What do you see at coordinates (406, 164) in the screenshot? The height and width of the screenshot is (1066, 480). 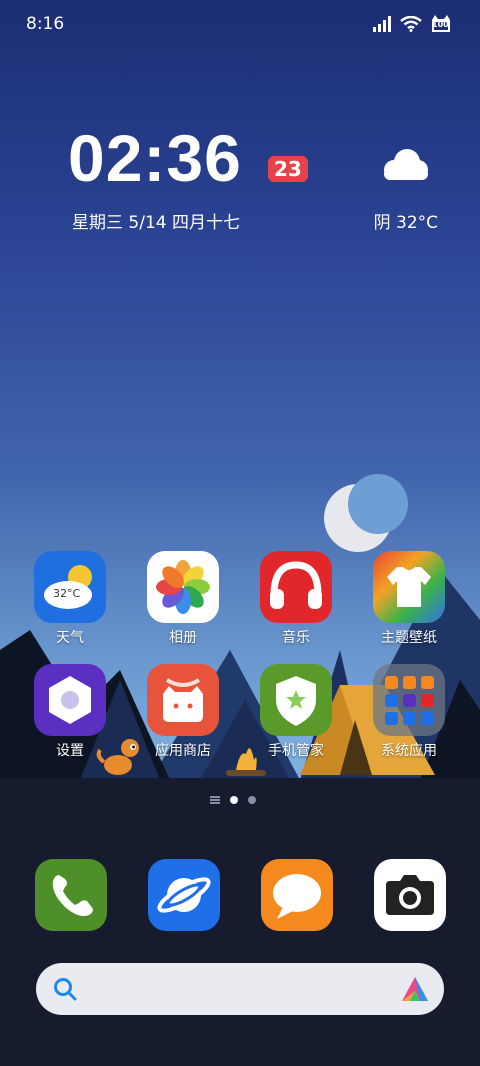 I see `cloud-icon` at bounding box center [406, 164].